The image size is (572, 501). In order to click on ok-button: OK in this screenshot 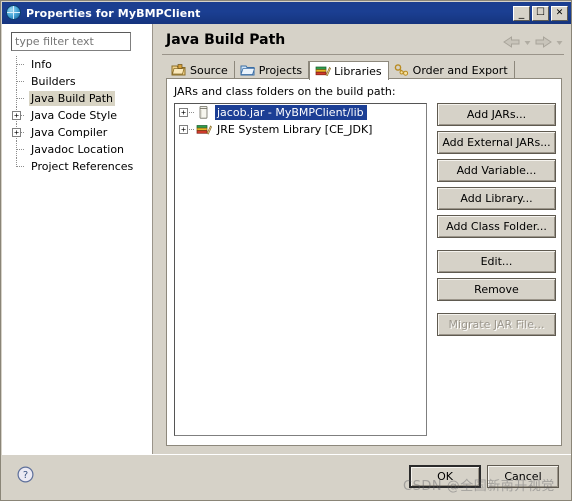, I will do `click(445, 476)`.